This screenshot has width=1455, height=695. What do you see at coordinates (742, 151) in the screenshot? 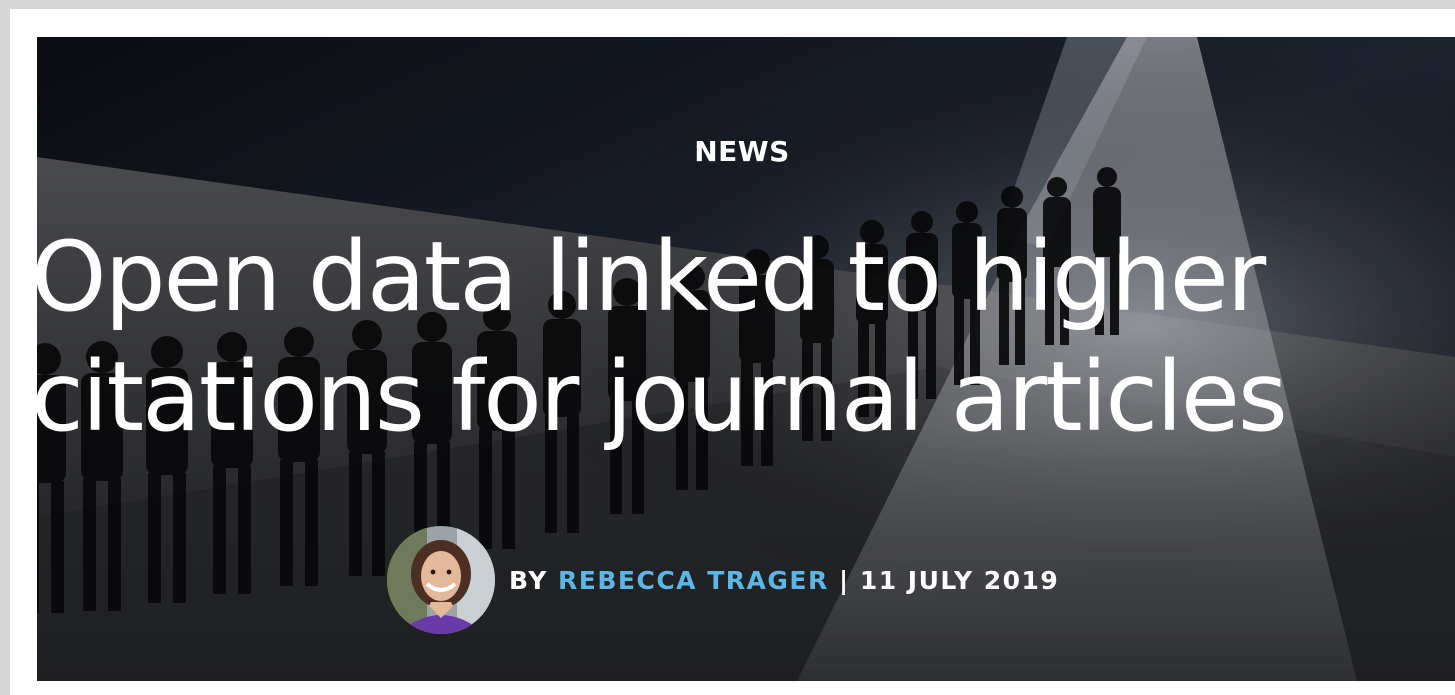
I see `section-label: NEWS` at bounding box center [742, 151].